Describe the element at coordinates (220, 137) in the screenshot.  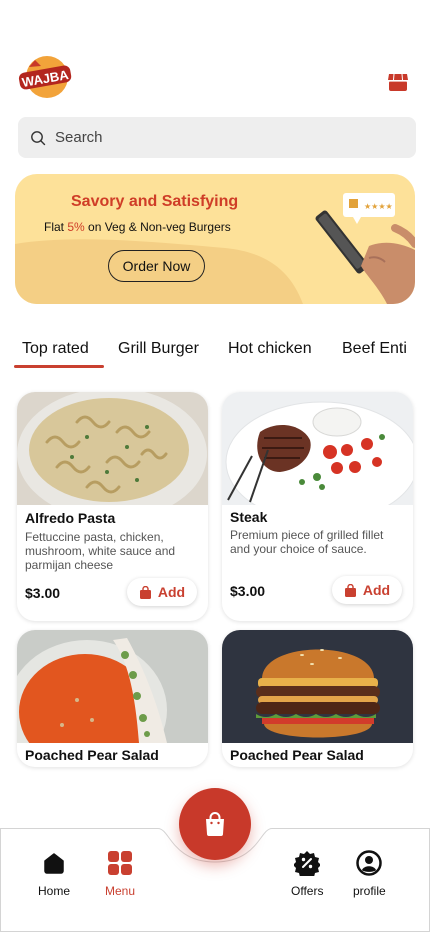
I see `search-input` at that location.